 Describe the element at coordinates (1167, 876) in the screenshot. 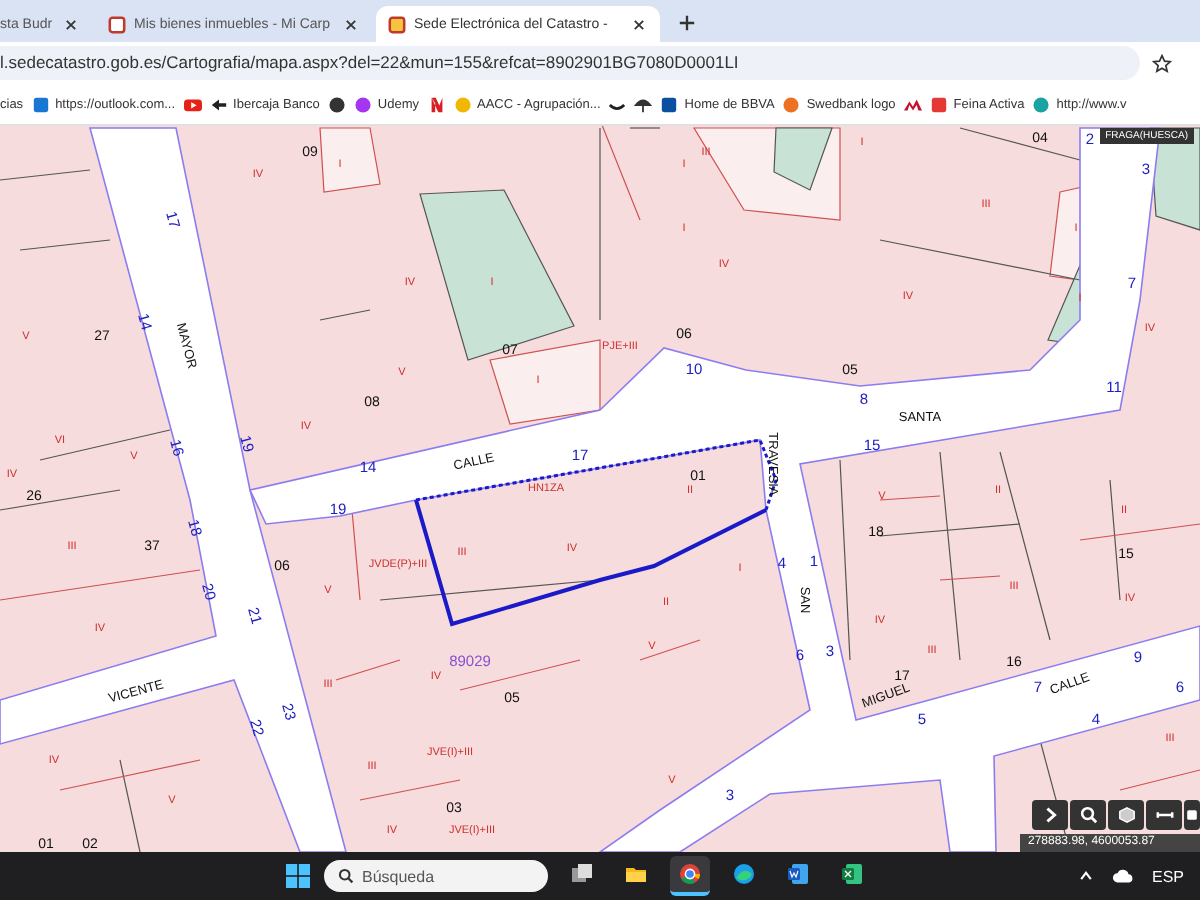

I see `language-indicator: ESP` at that location.